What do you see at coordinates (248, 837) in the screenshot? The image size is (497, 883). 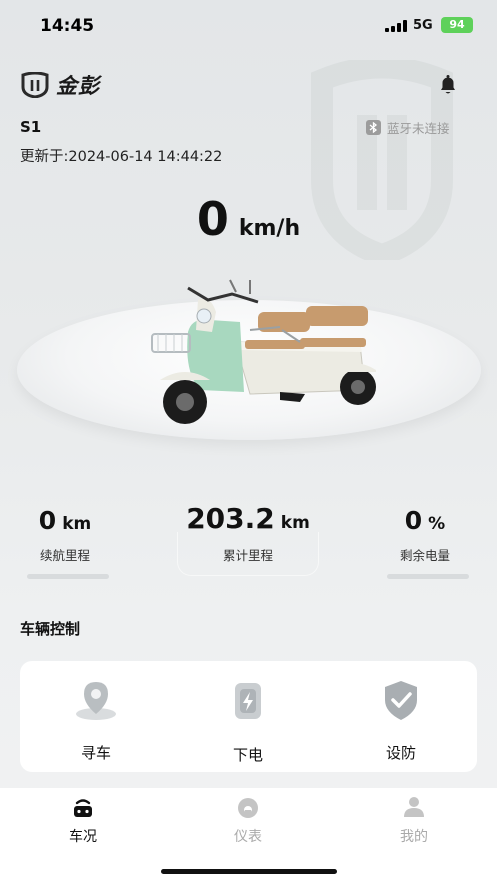 I see `tab-dashboard-label: 仪表` at bounding box center [248, 837].